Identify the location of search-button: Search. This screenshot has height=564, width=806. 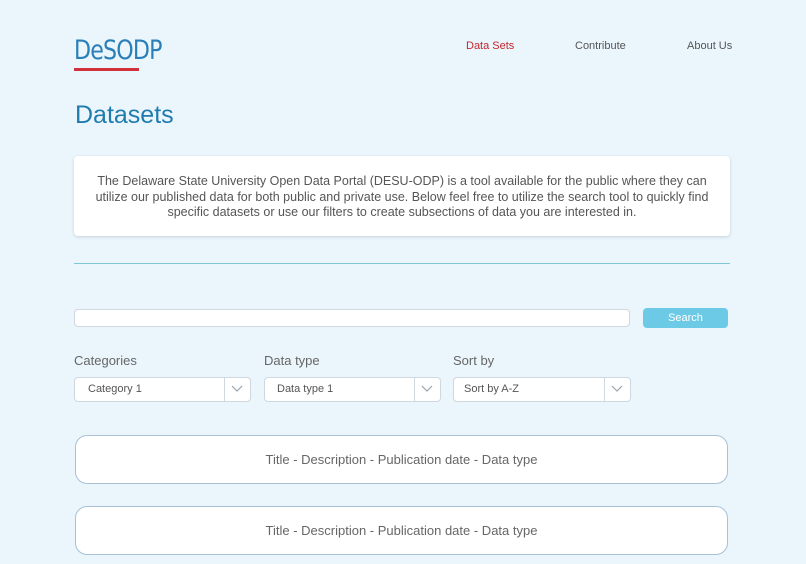
(685, 318).